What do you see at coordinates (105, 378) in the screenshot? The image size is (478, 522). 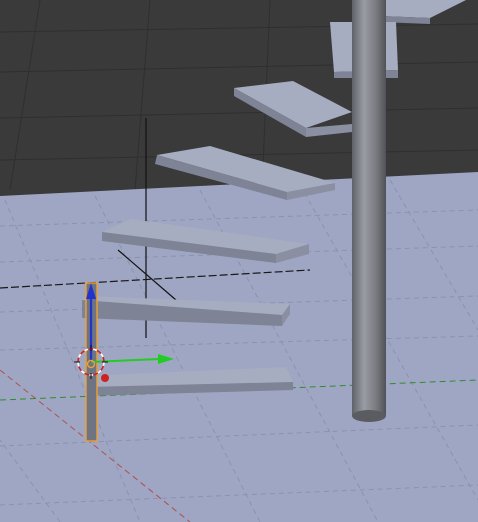 I see `x-axis-handle` at bounding box center [105, 378].